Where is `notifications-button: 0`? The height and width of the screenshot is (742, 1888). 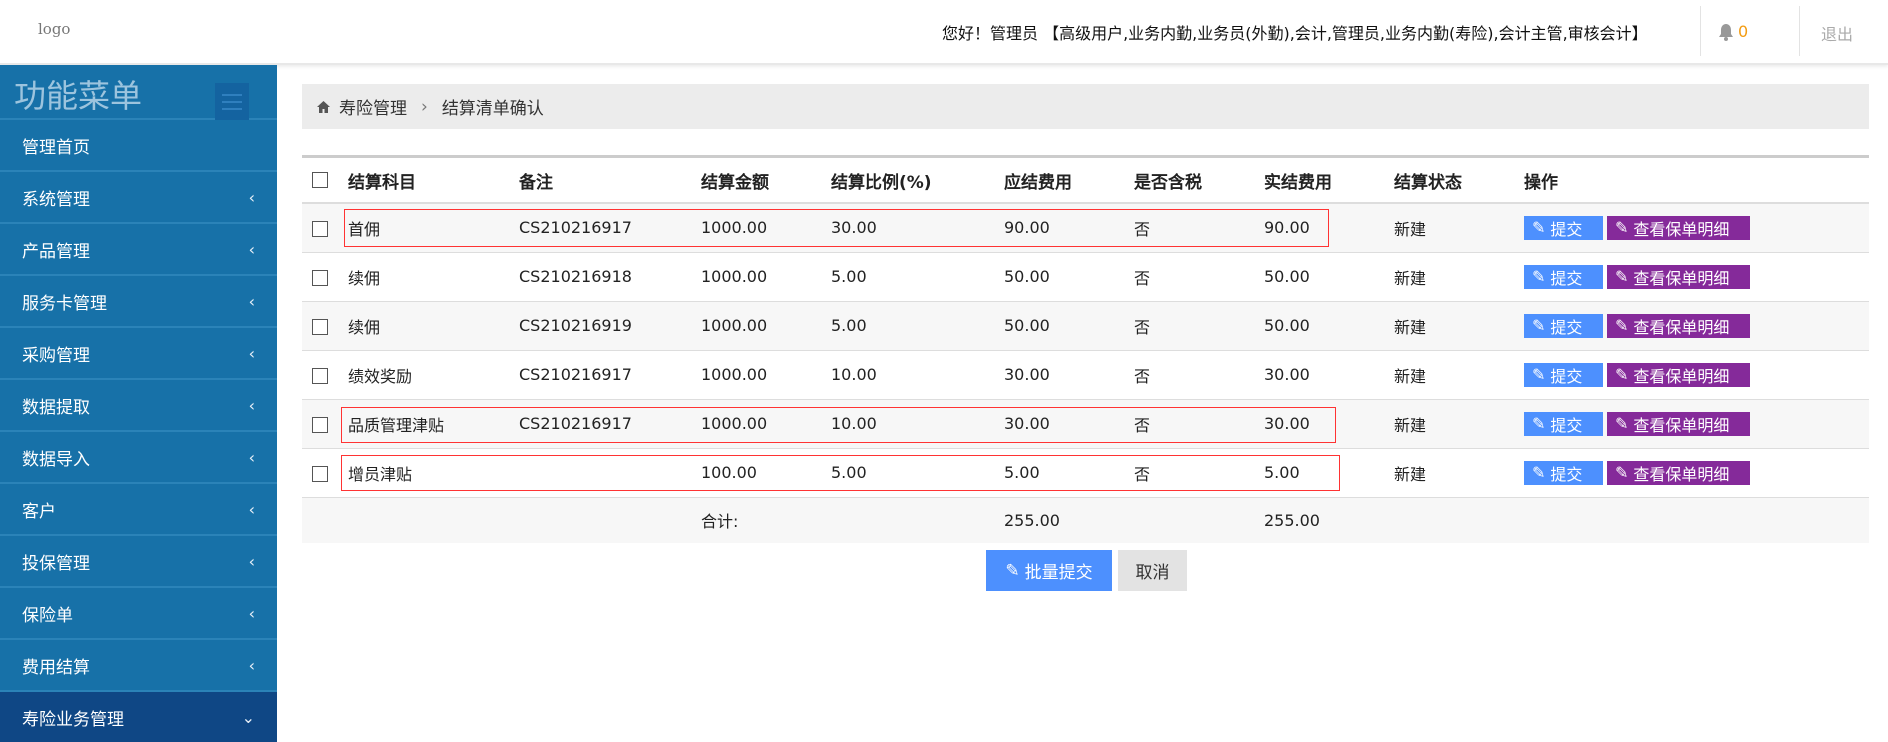 notifications-button: 0 is located at coordinates (1733, 31).